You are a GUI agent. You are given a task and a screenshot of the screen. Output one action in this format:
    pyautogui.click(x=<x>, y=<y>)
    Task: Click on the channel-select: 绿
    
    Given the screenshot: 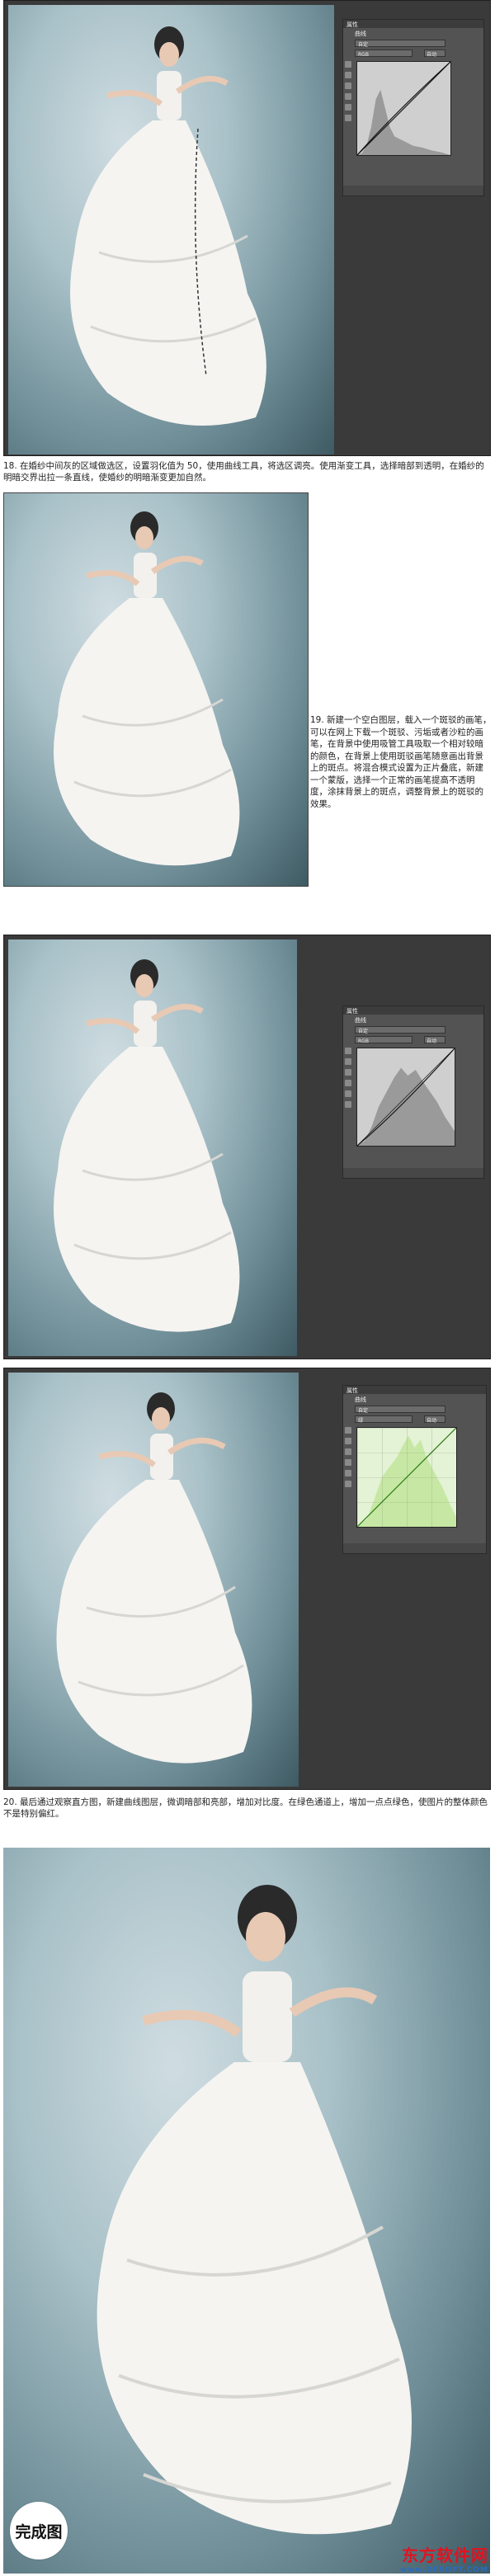 What is the action you would take?
    pyautogui.click(x=383, y=1419)
    